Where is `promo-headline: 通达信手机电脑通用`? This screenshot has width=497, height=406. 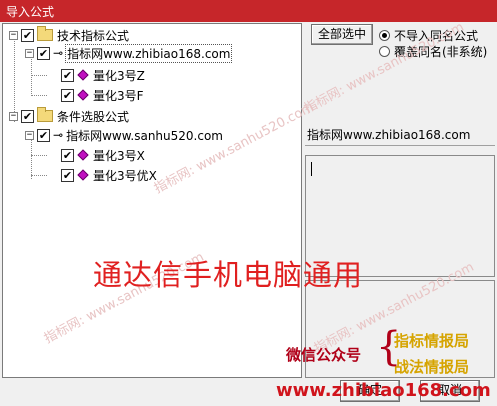
promo-headline: 通达信手机电脑通用 is located at coordinates (228, 275).